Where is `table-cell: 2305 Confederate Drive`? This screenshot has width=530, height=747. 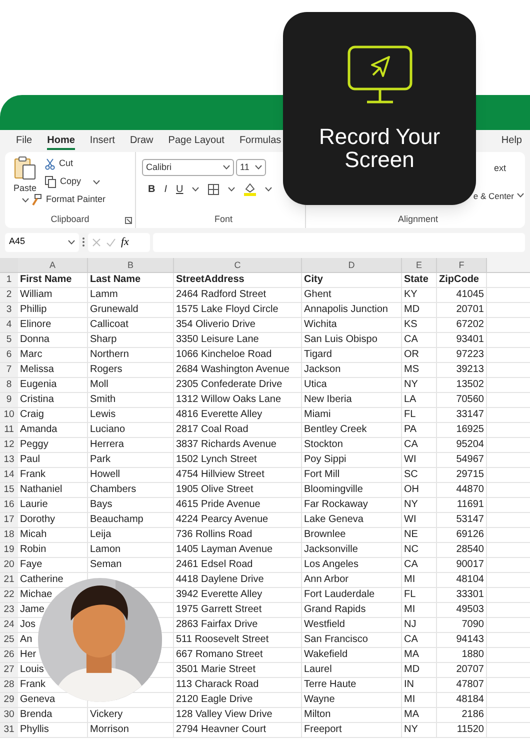
table-cell: 2305 Confederate Drive is located at coordinates (229, 385).